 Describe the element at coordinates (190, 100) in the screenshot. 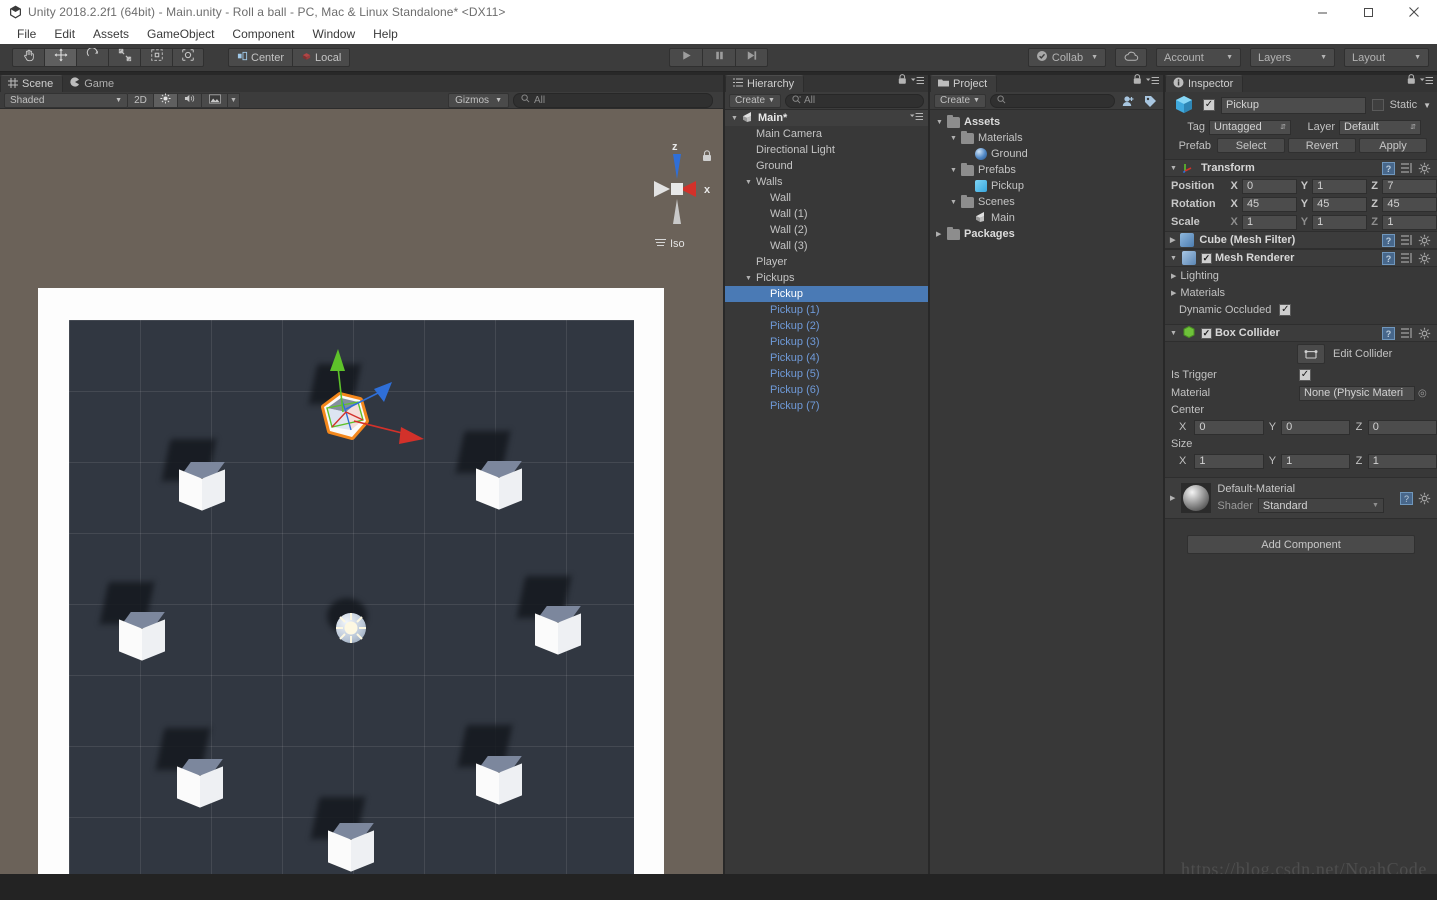

I see `toggle-audio-button` at that location.